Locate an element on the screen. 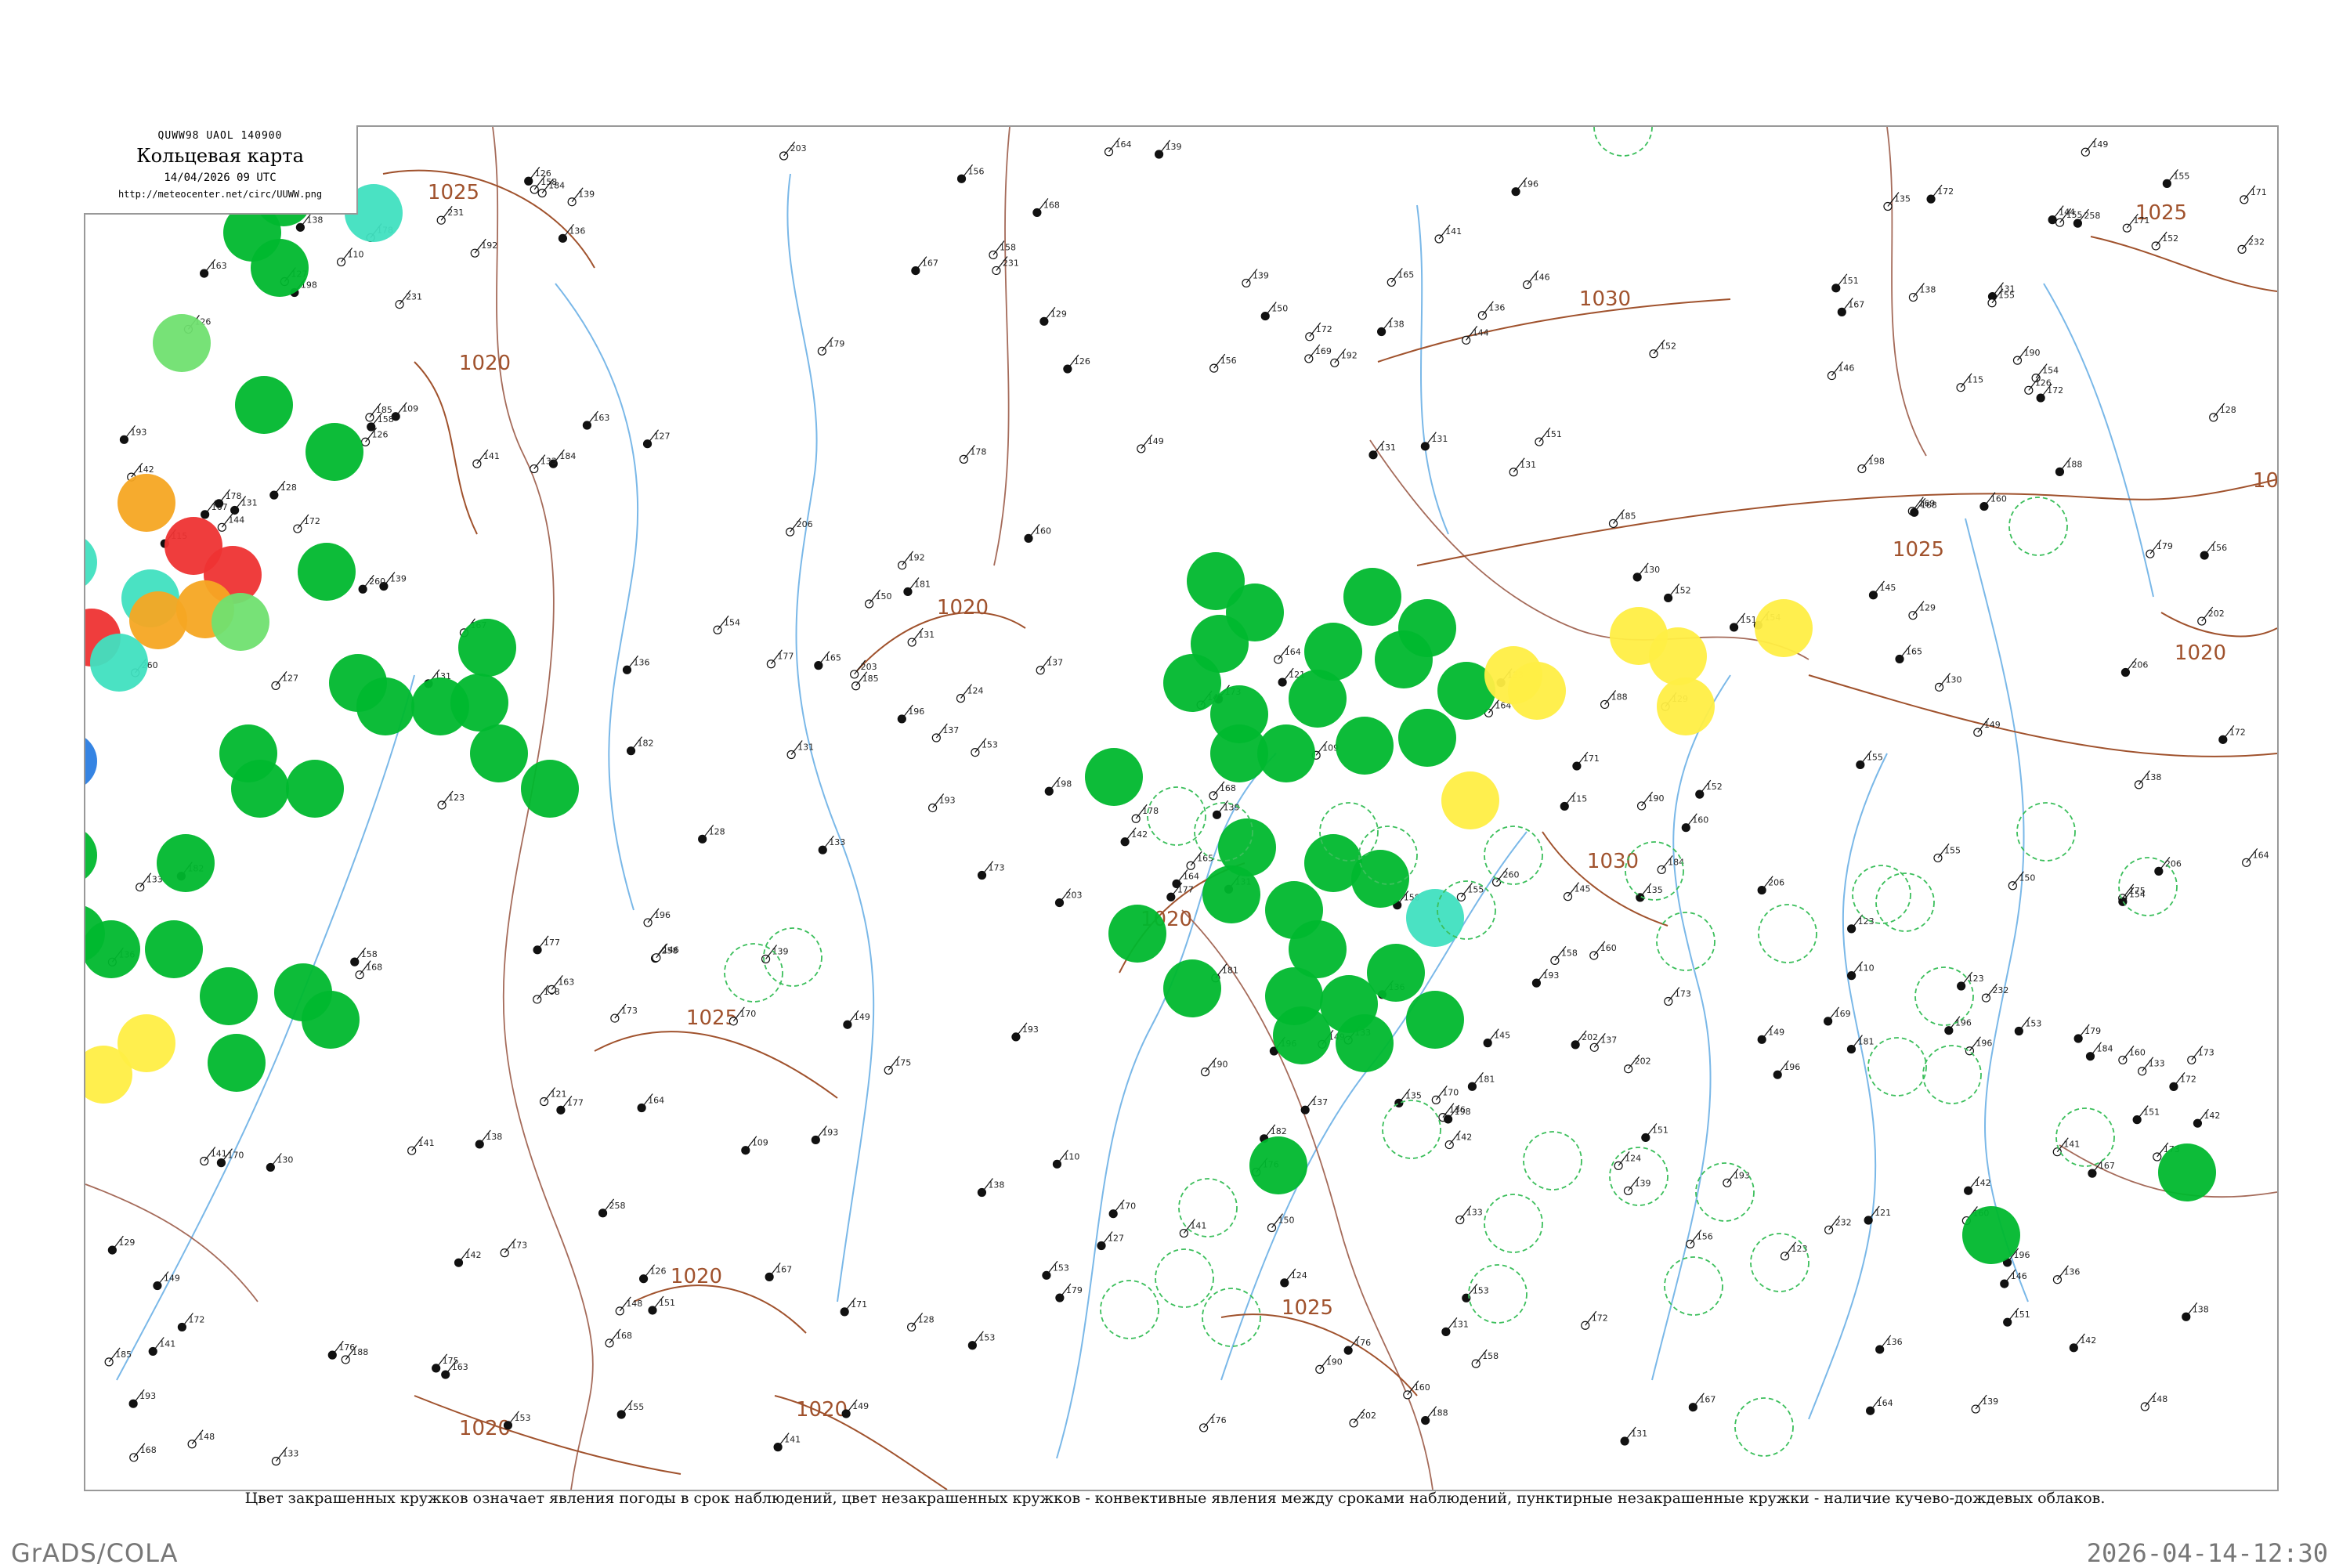 This screenshot has height=1568, width=2350. station-marker: 128 is located at coordinates (2222, 412).